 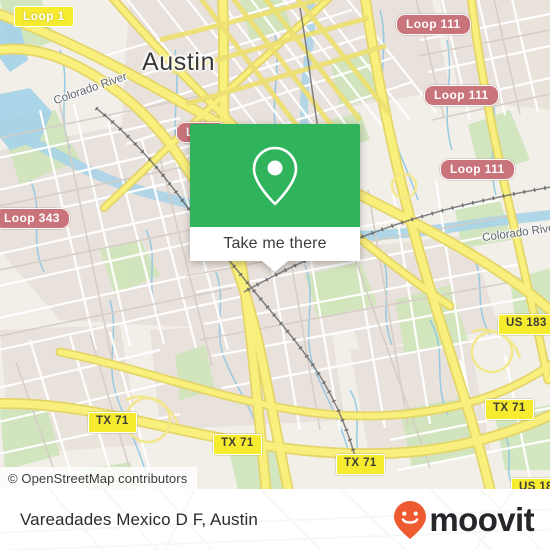 I want to click on road-shield-tx-71-east: TX 71, so click(x=509, y=409).